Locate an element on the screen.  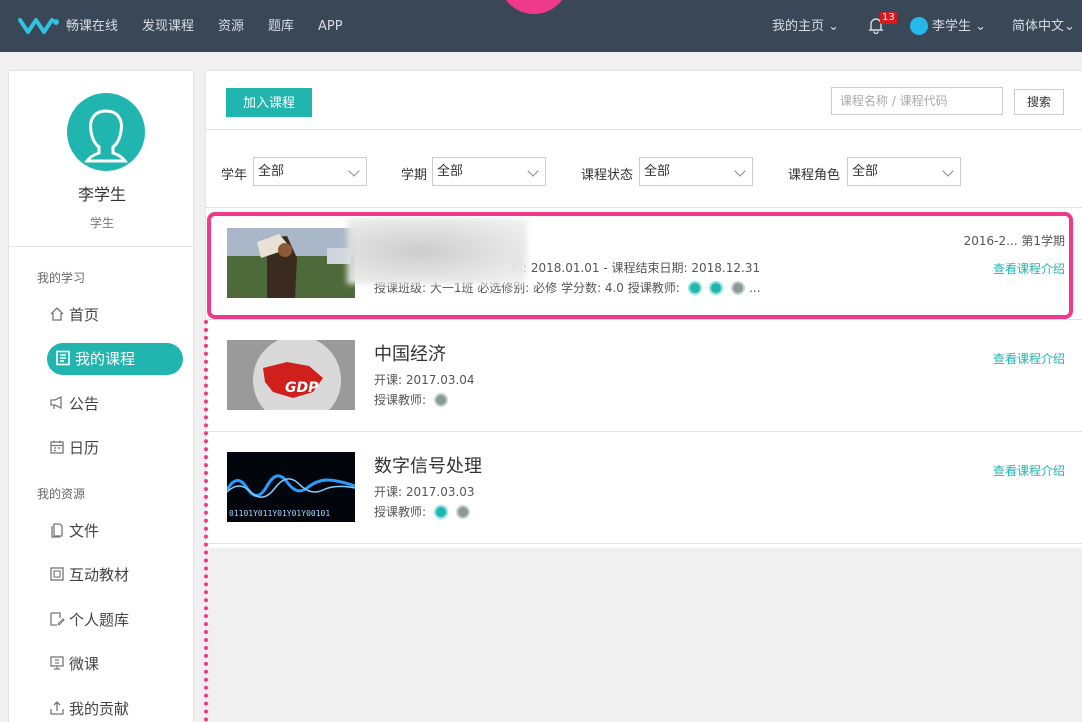
sidebar-item-micro-course: 微课 is located at coordinates (73, 664).